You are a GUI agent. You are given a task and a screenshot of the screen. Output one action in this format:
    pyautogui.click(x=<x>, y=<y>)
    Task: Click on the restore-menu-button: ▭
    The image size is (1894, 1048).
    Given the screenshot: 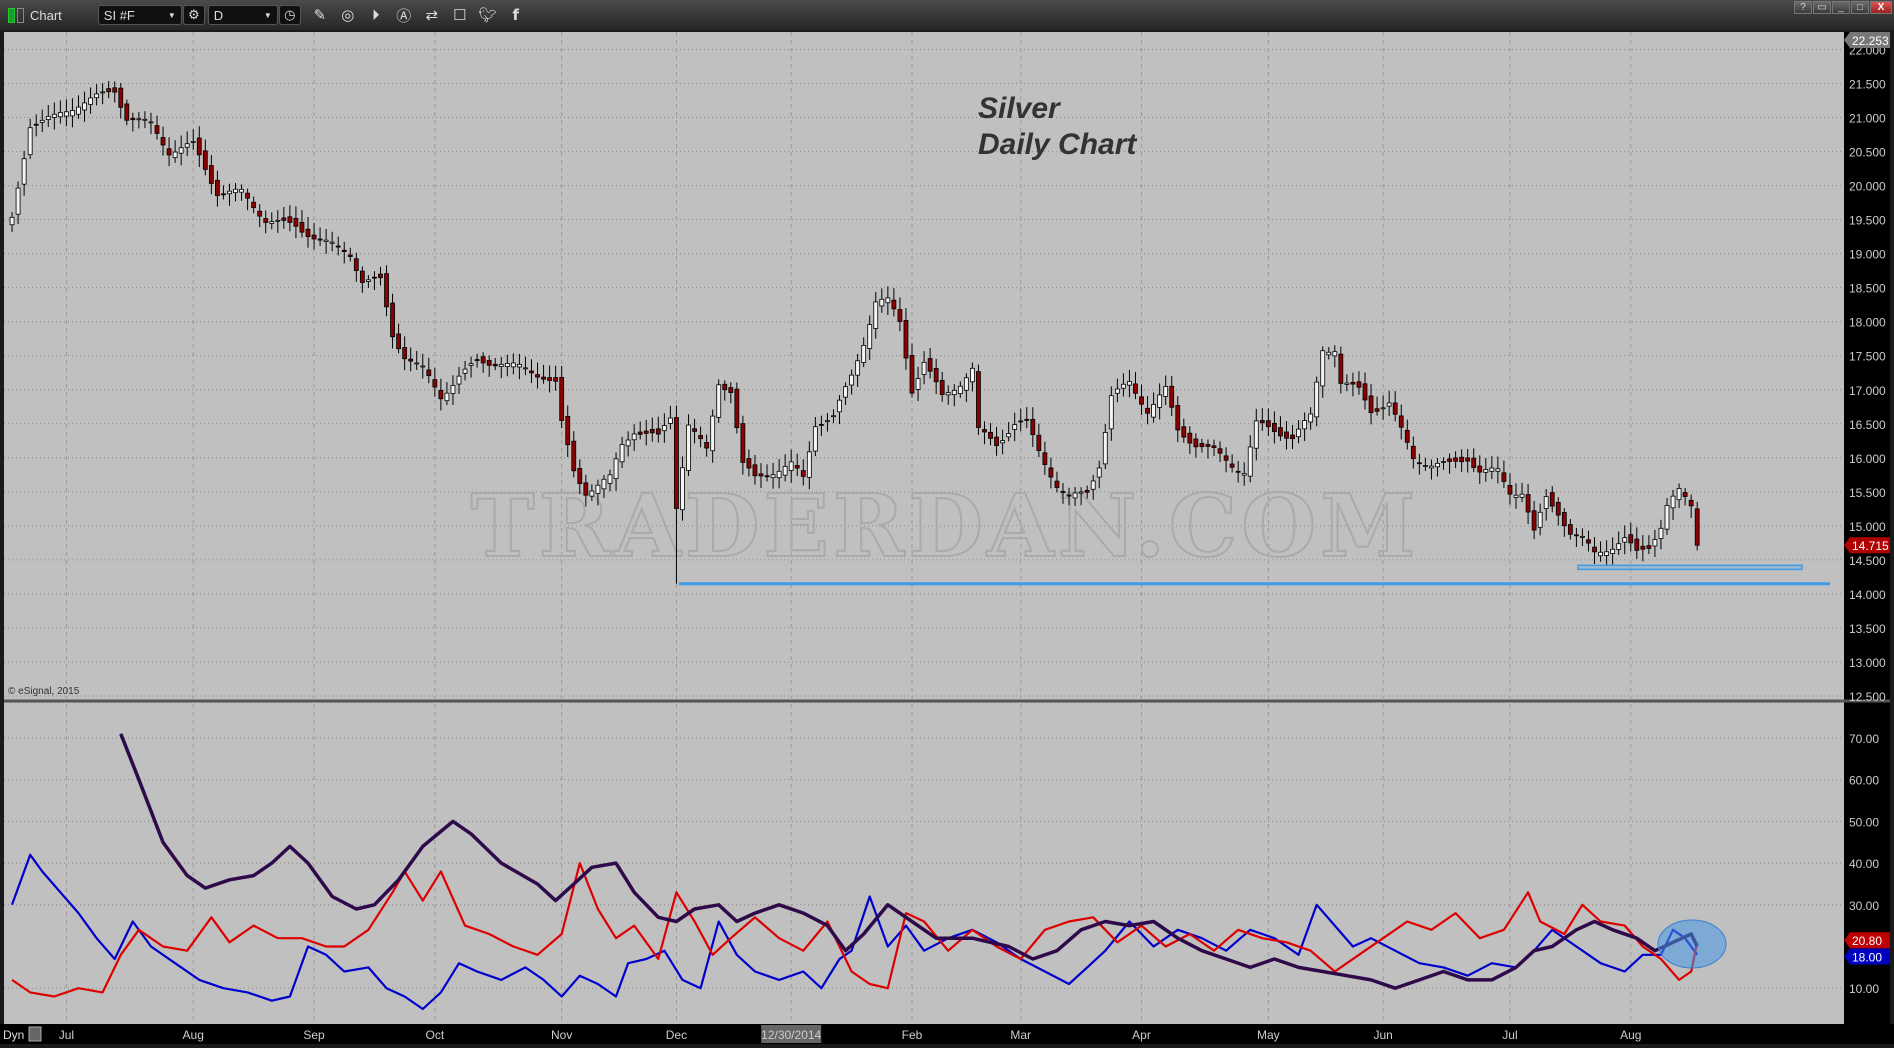 What is the action you would take?
    pyautogui.click(x=1822, y=7)
    